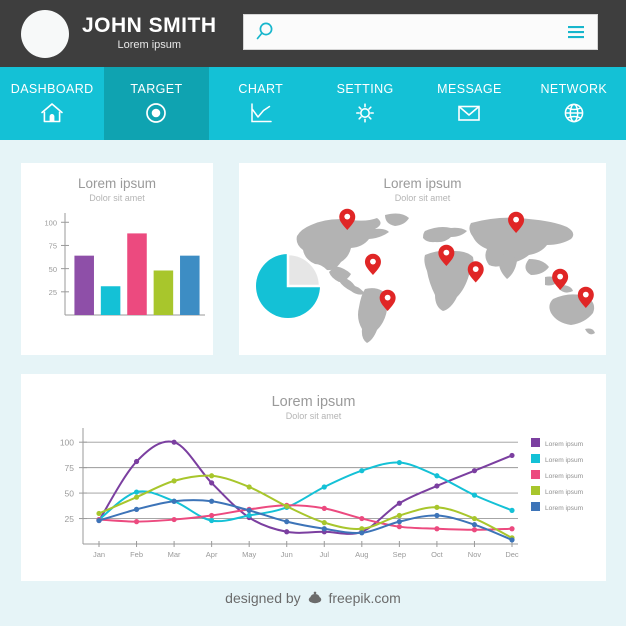  What do you see at coordinates (212, 554) in the screenshot?
I see `line-x-tick-label: Apr` at bounding box center [212, 554].